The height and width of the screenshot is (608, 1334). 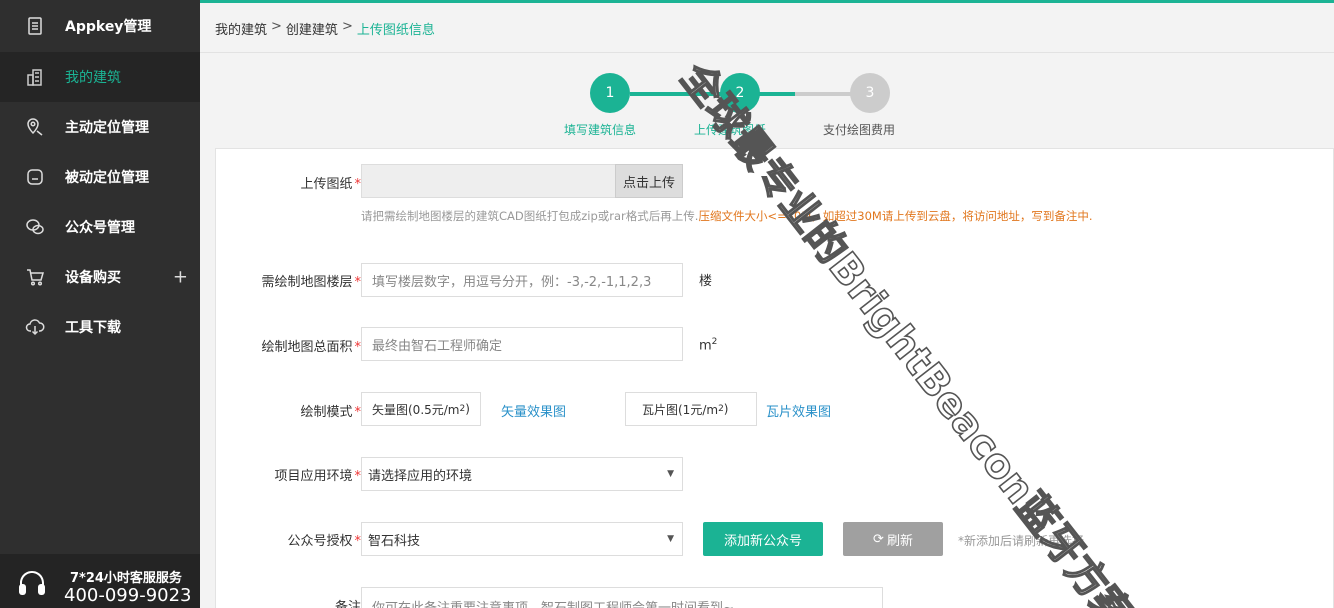 What do you see at coordinates (317, 476) in the screenshot?
I see `env-label: 项目应用环境 *` at bounding box center [317, 476].